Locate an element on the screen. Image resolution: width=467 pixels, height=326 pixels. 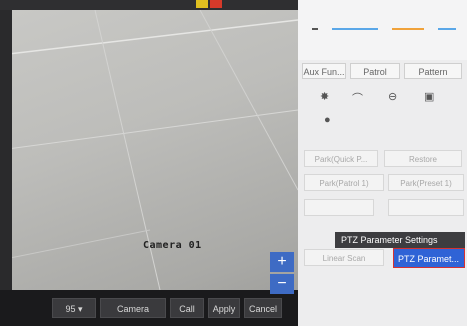
call-button: Call is located at coordinates (187, 308).